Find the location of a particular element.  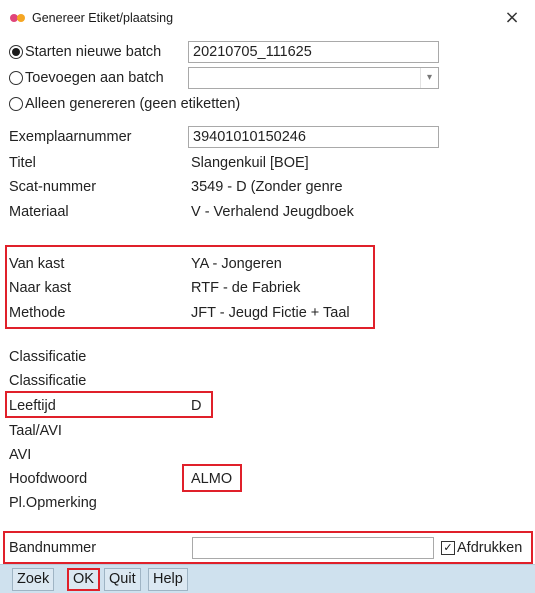

materiaal-value: V - Verhalend Jeugdboek is located at coordinates (272, 212).